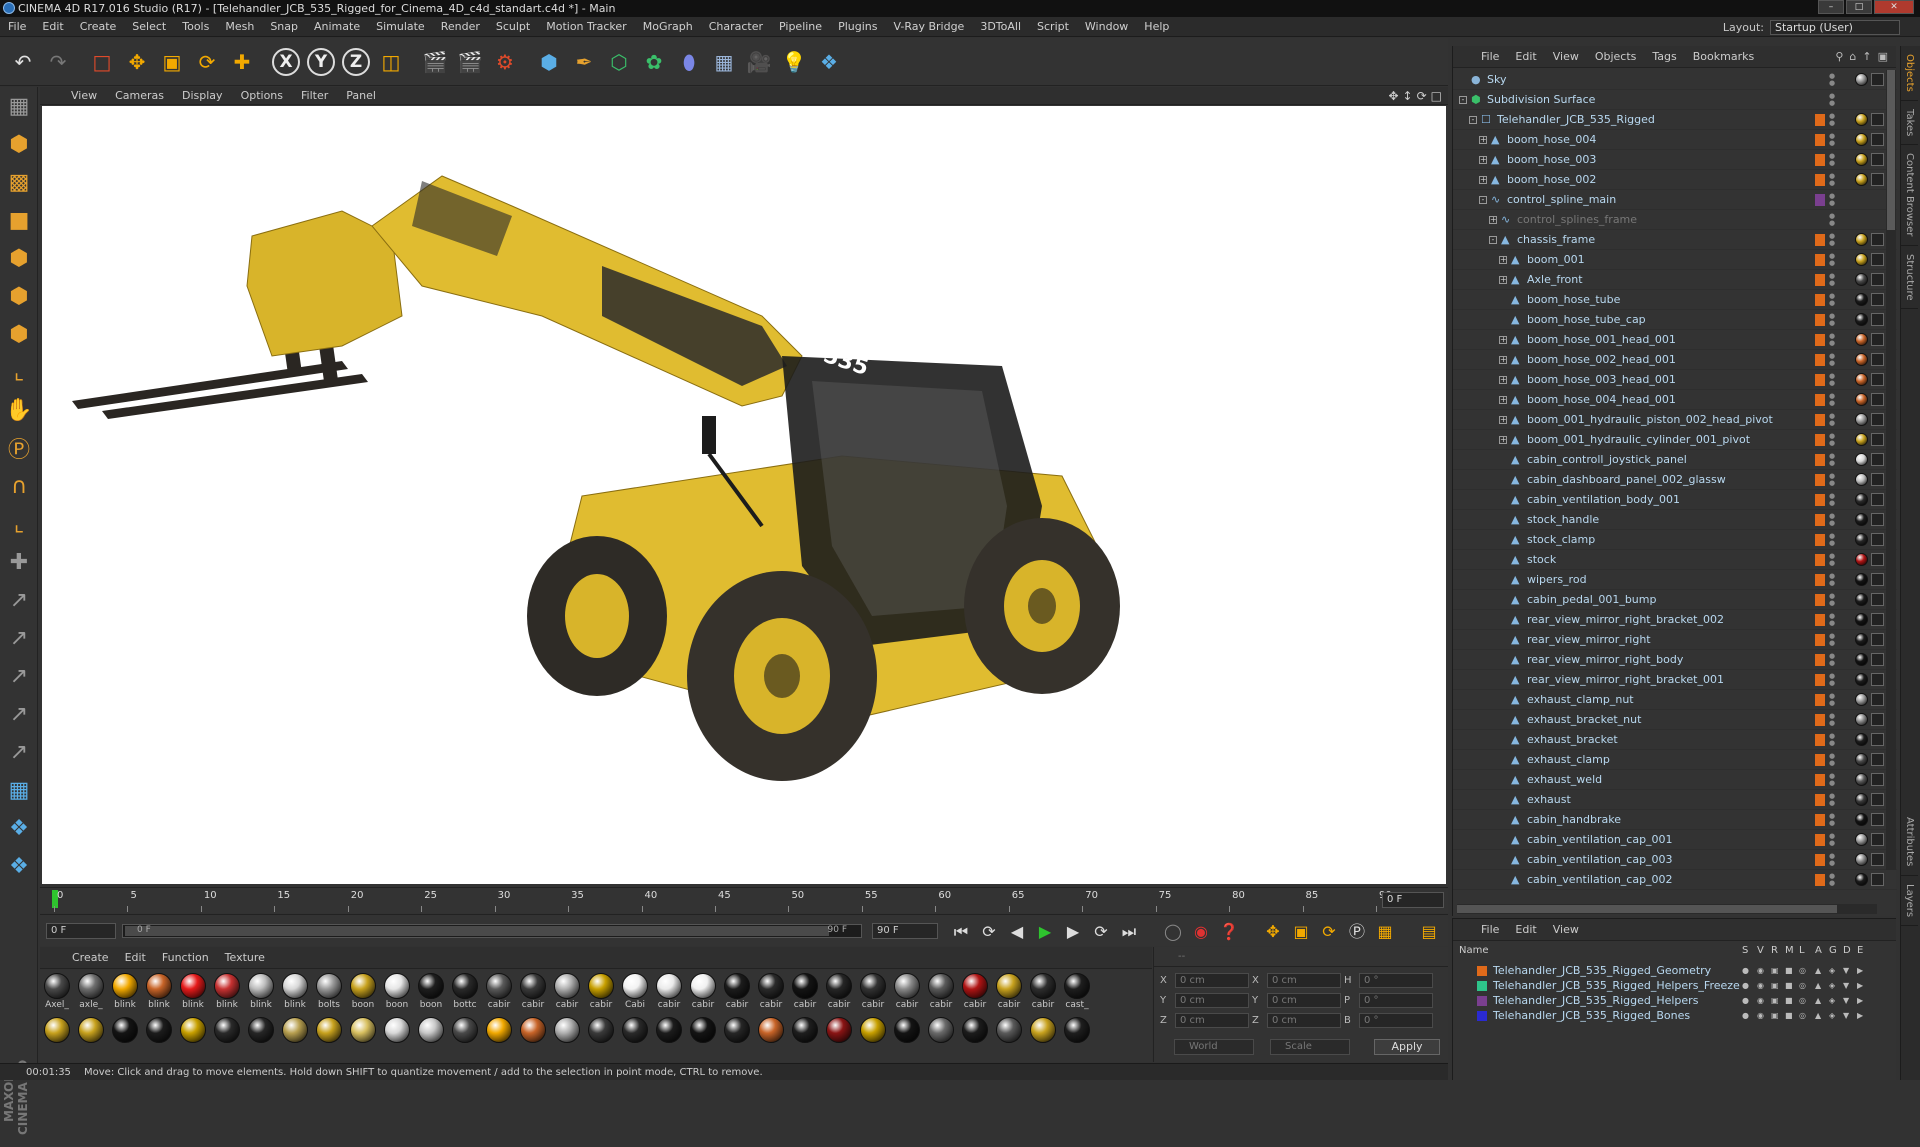 This screenshot has width=1920, height=1147. I want to click on object-menu-file: File, so click(1490, 56).